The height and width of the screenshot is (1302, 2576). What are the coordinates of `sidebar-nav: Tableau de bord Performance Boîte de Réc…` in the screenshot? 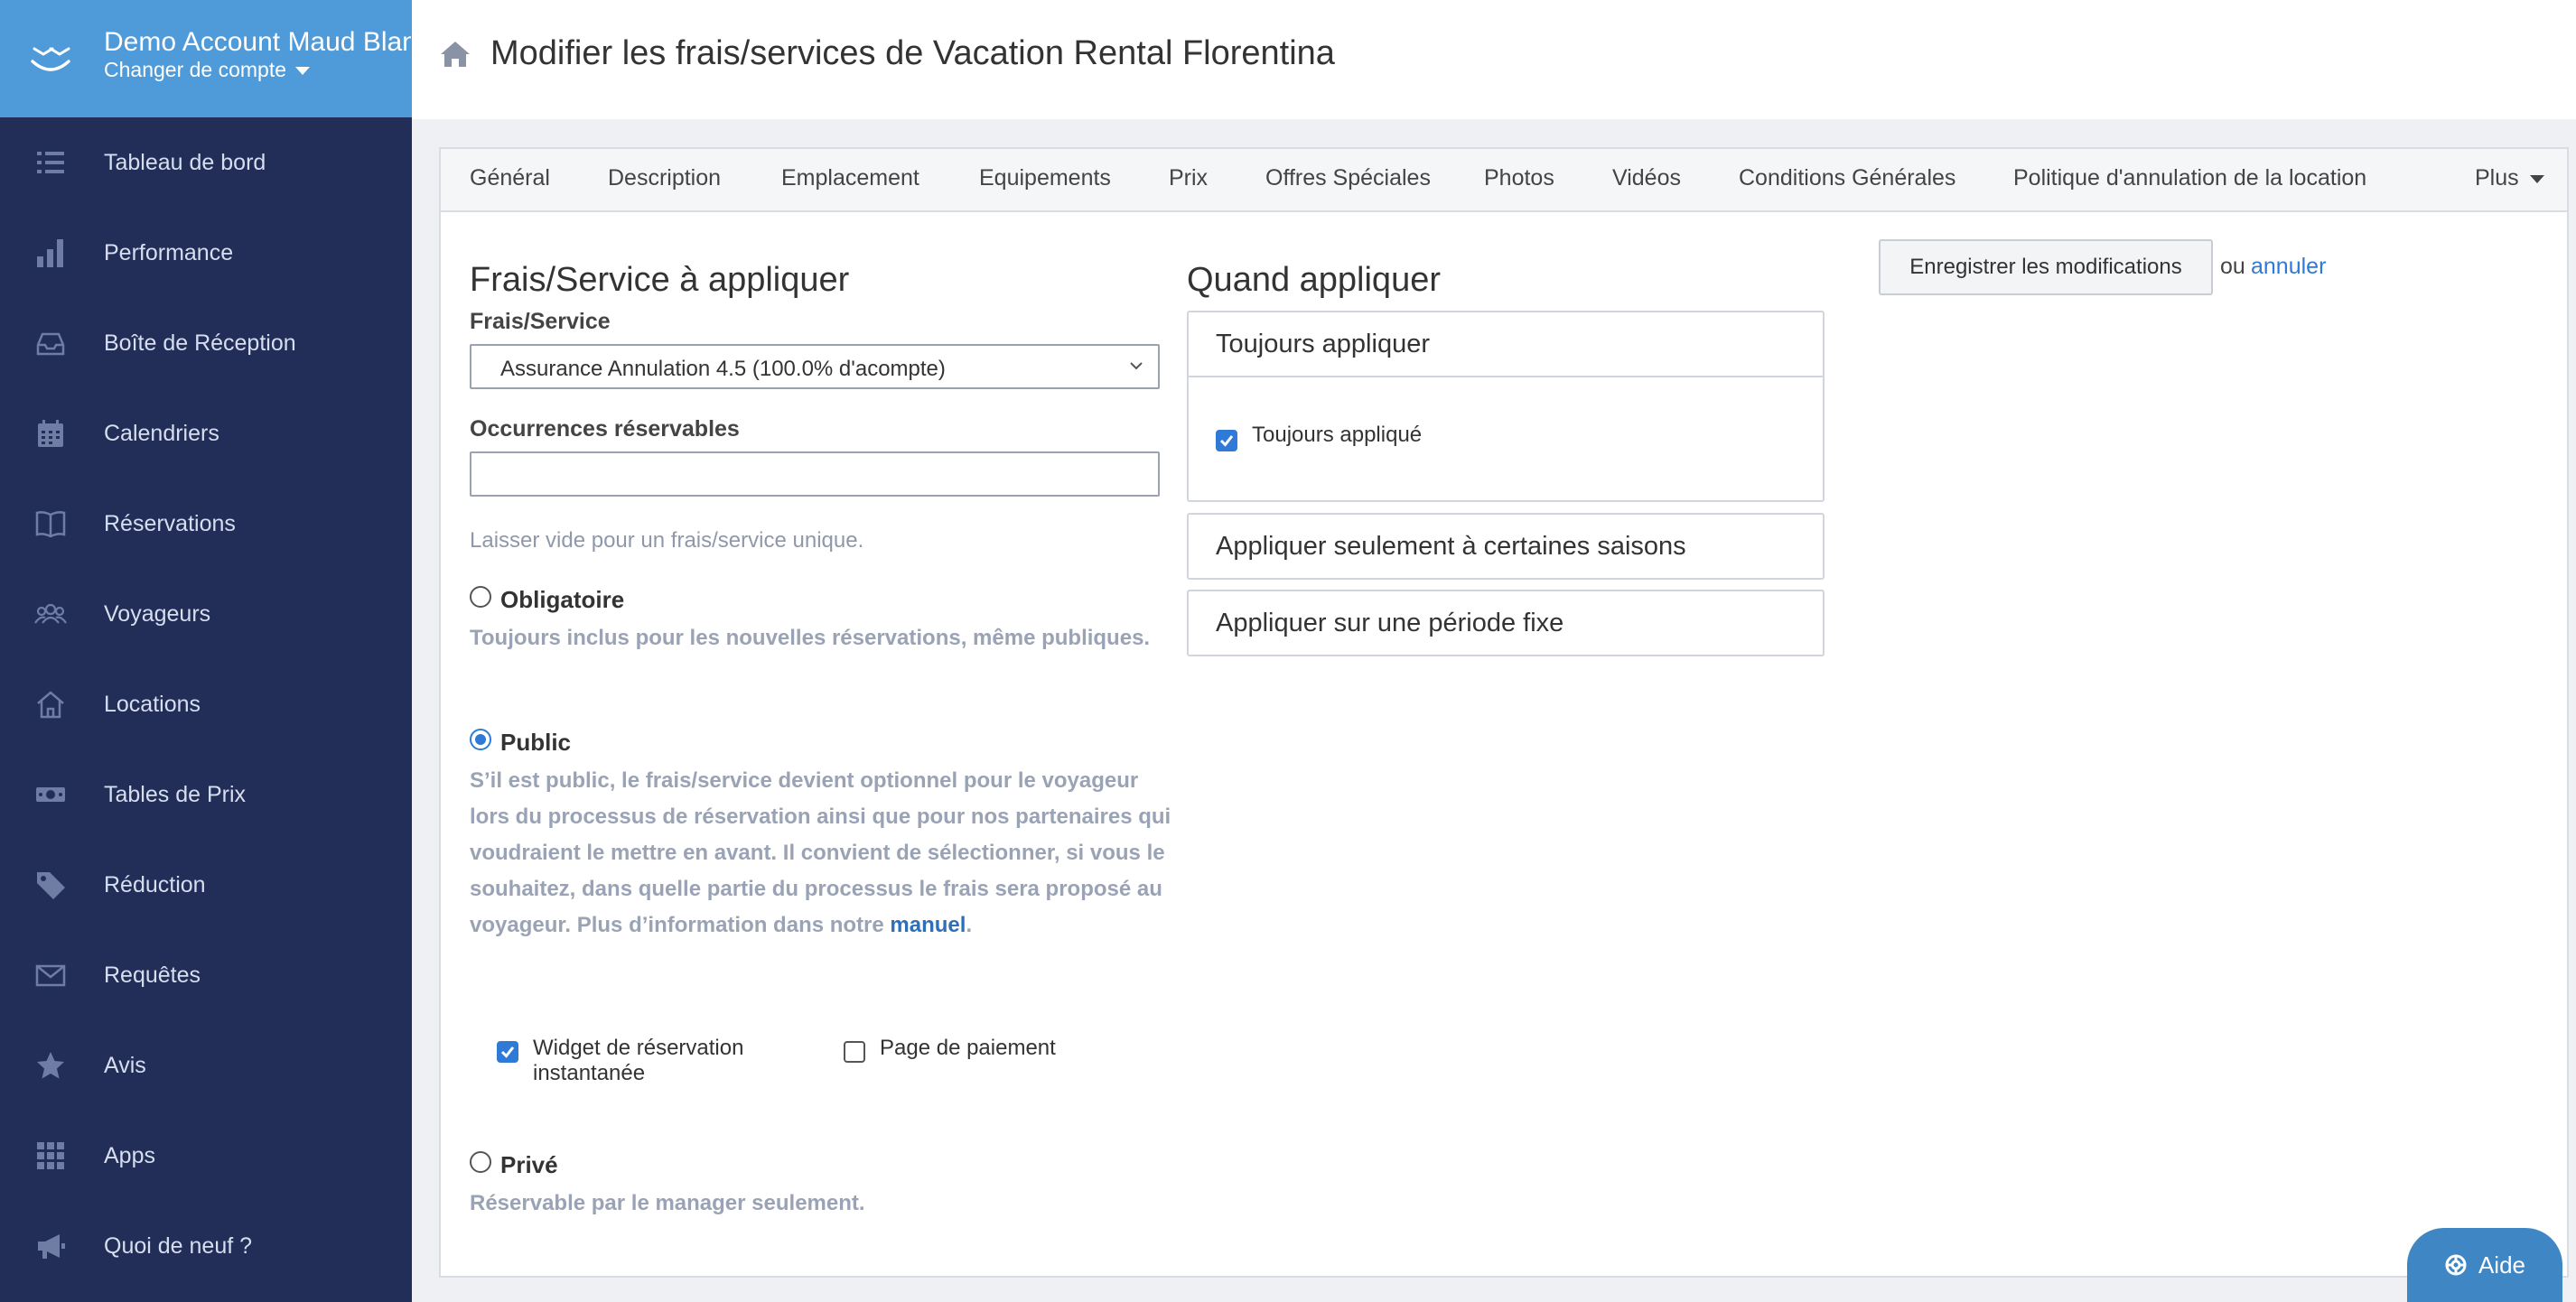 It's located at (206, 704).